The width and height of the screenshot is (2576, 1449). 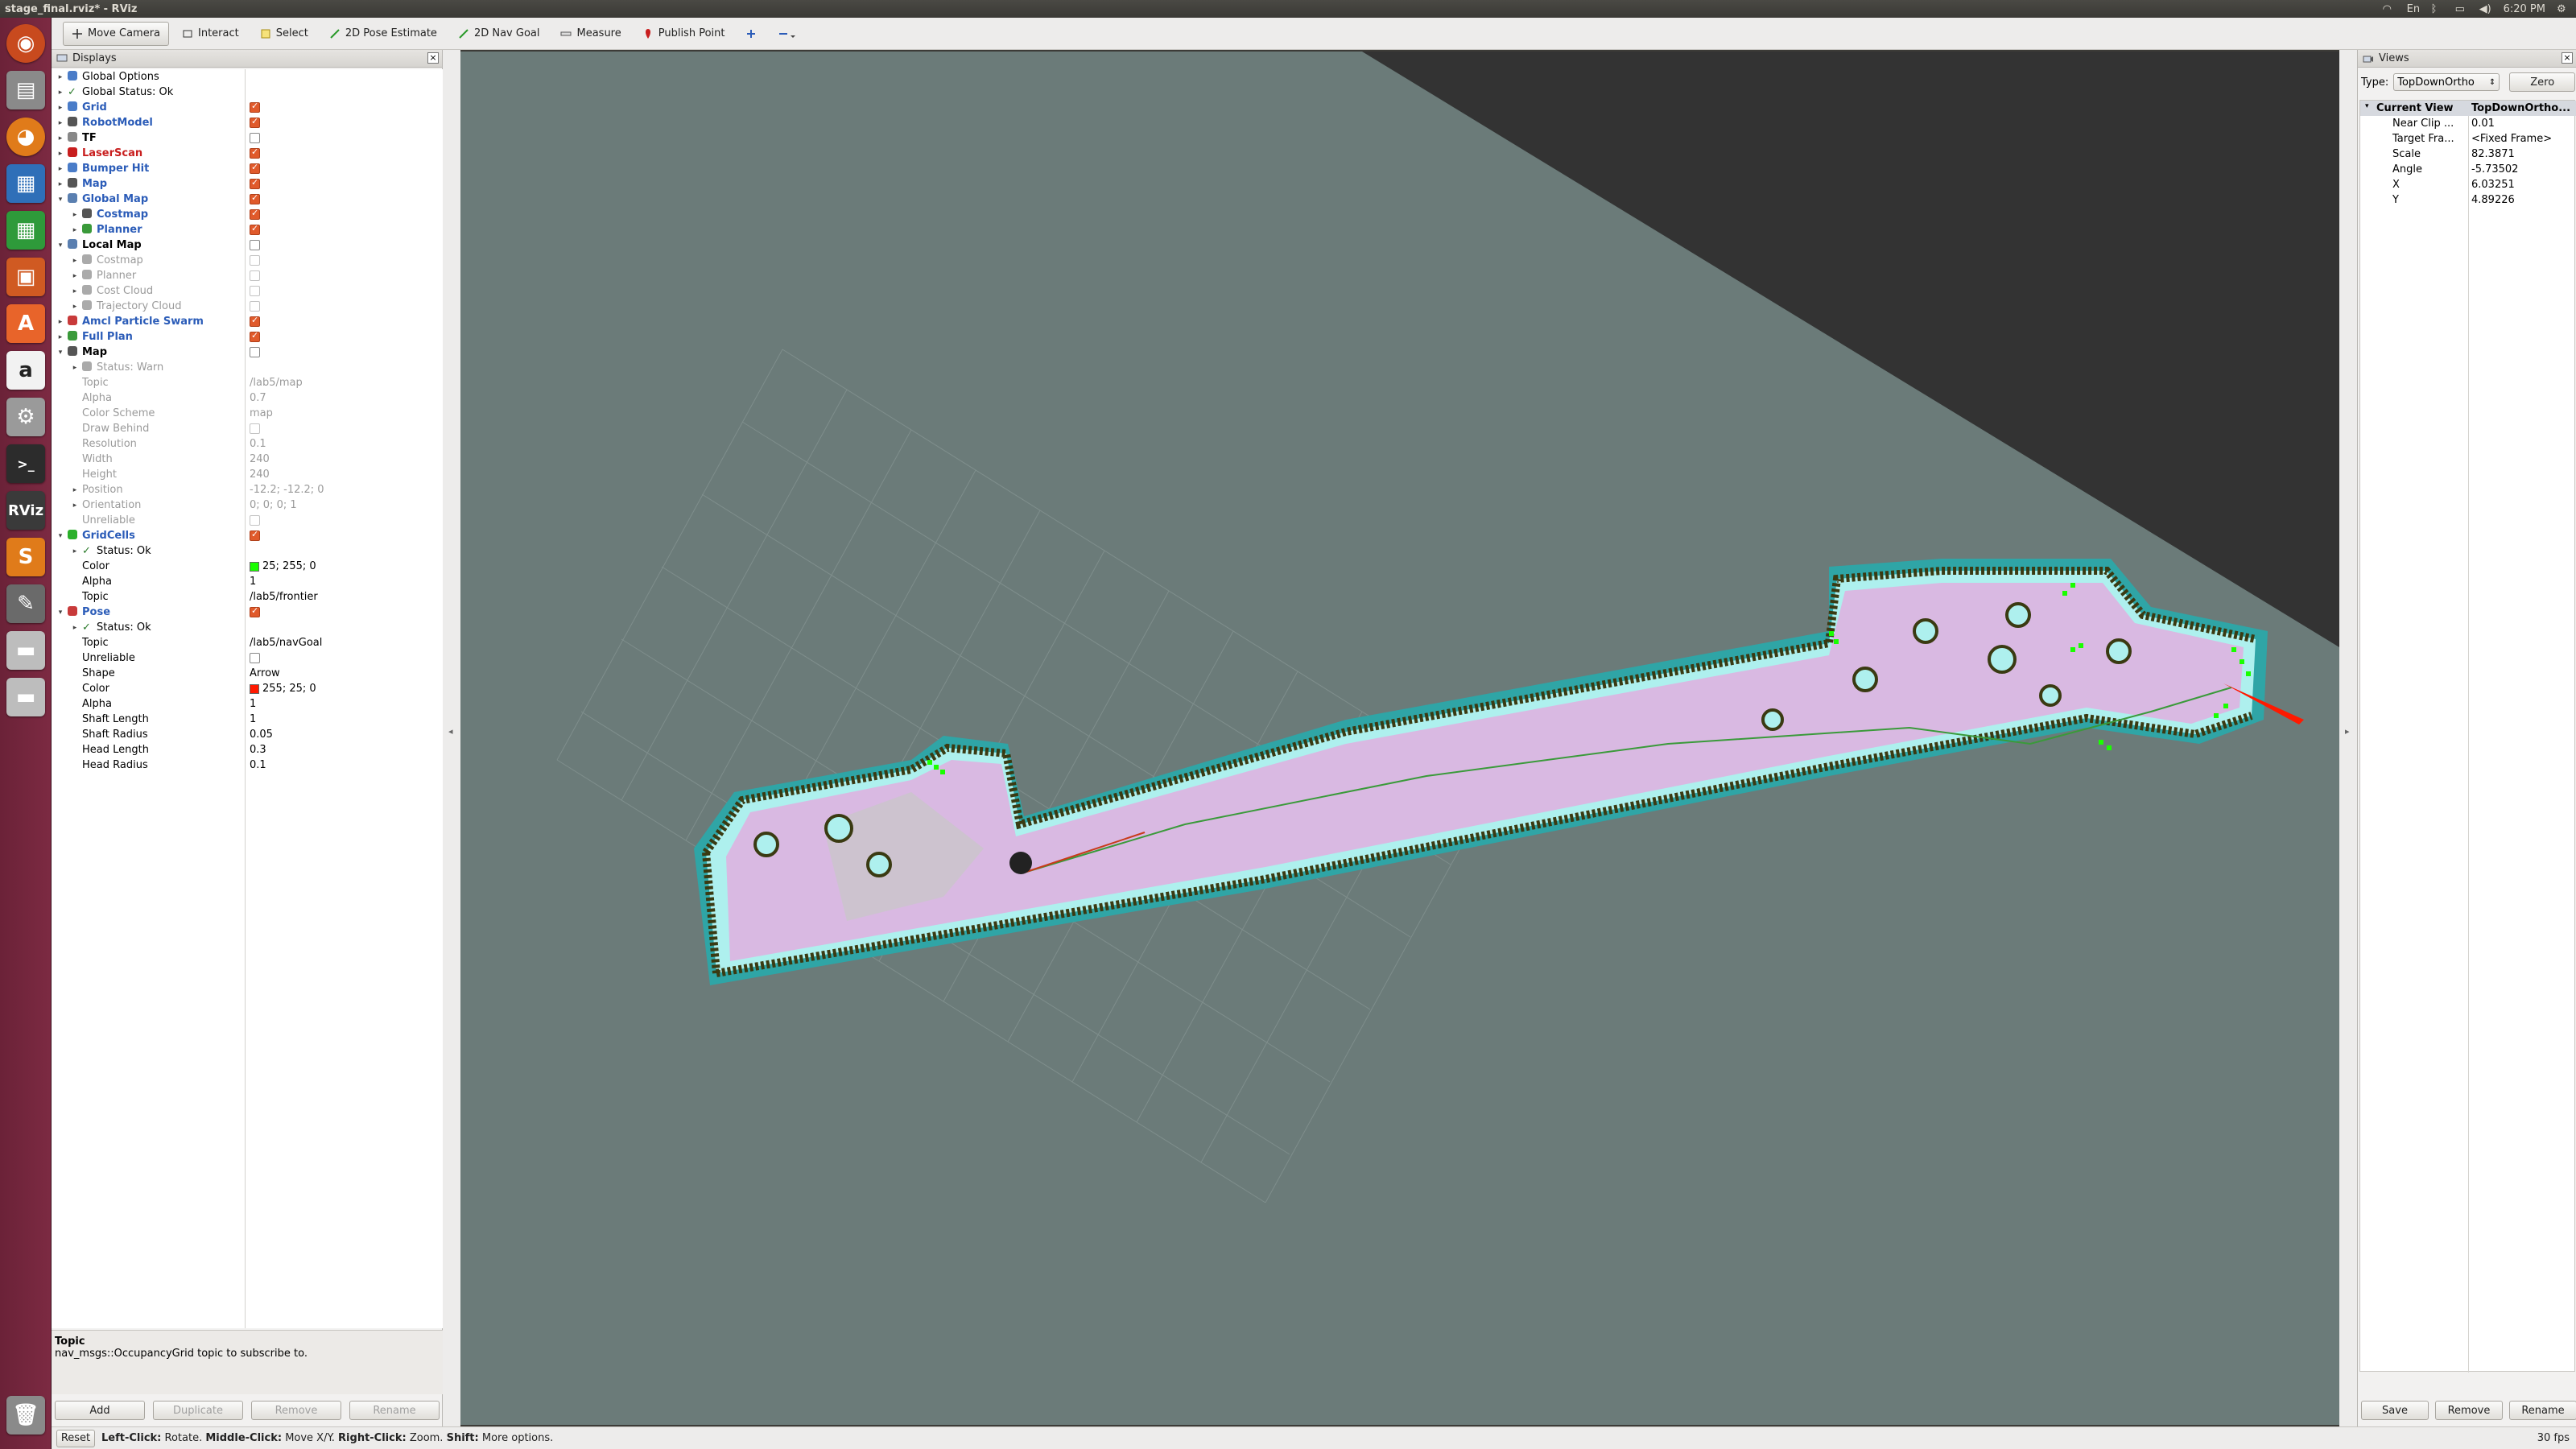 I want to click on rviz-icon: RViz, so click(x=25, y=510).